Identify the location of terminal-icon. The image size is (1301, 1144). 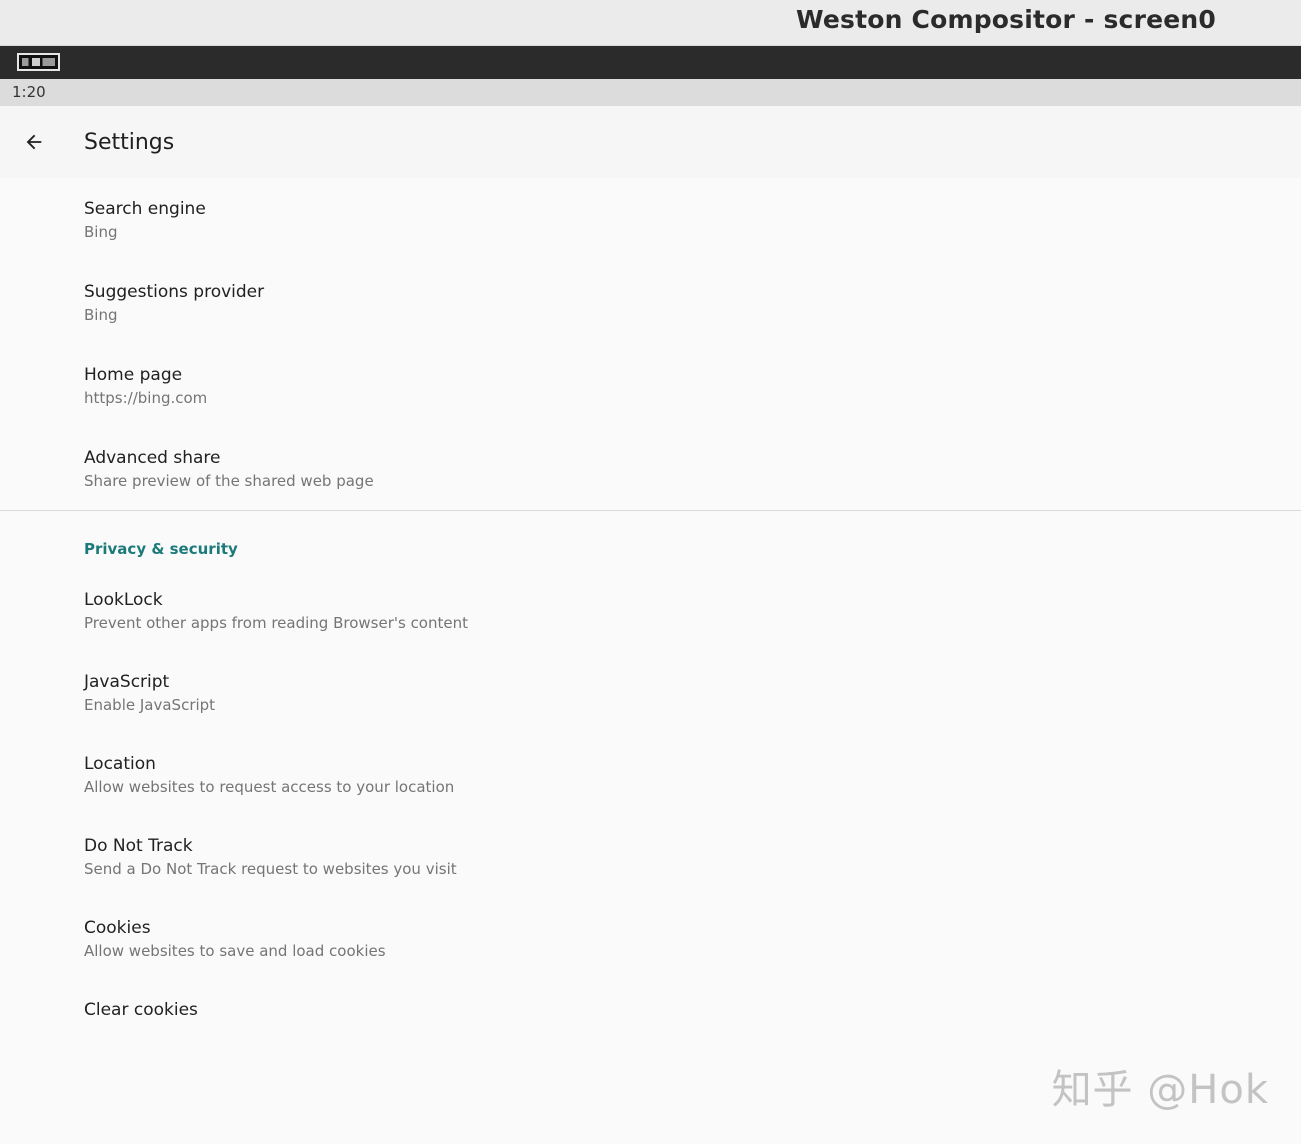
(38, 62).